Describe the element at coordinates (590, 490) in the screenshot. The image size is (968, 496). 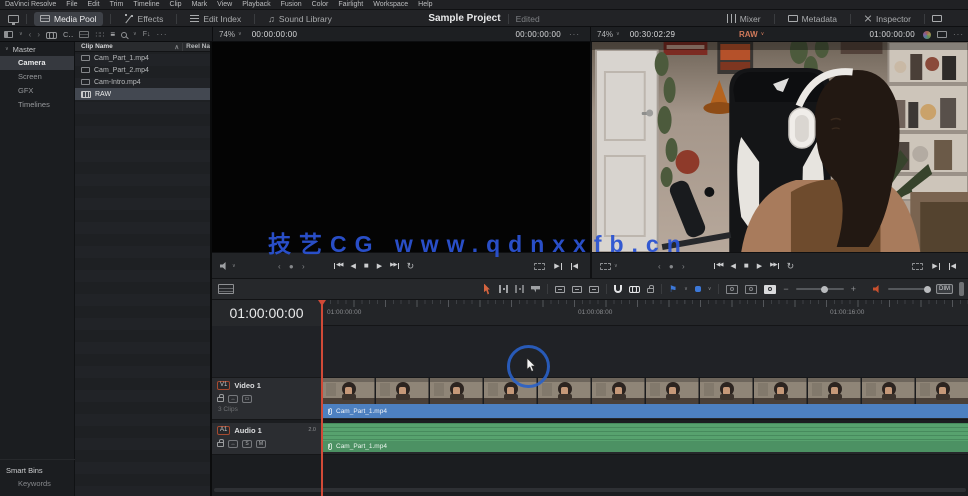
I see `timeline-scrollbar` at that location.